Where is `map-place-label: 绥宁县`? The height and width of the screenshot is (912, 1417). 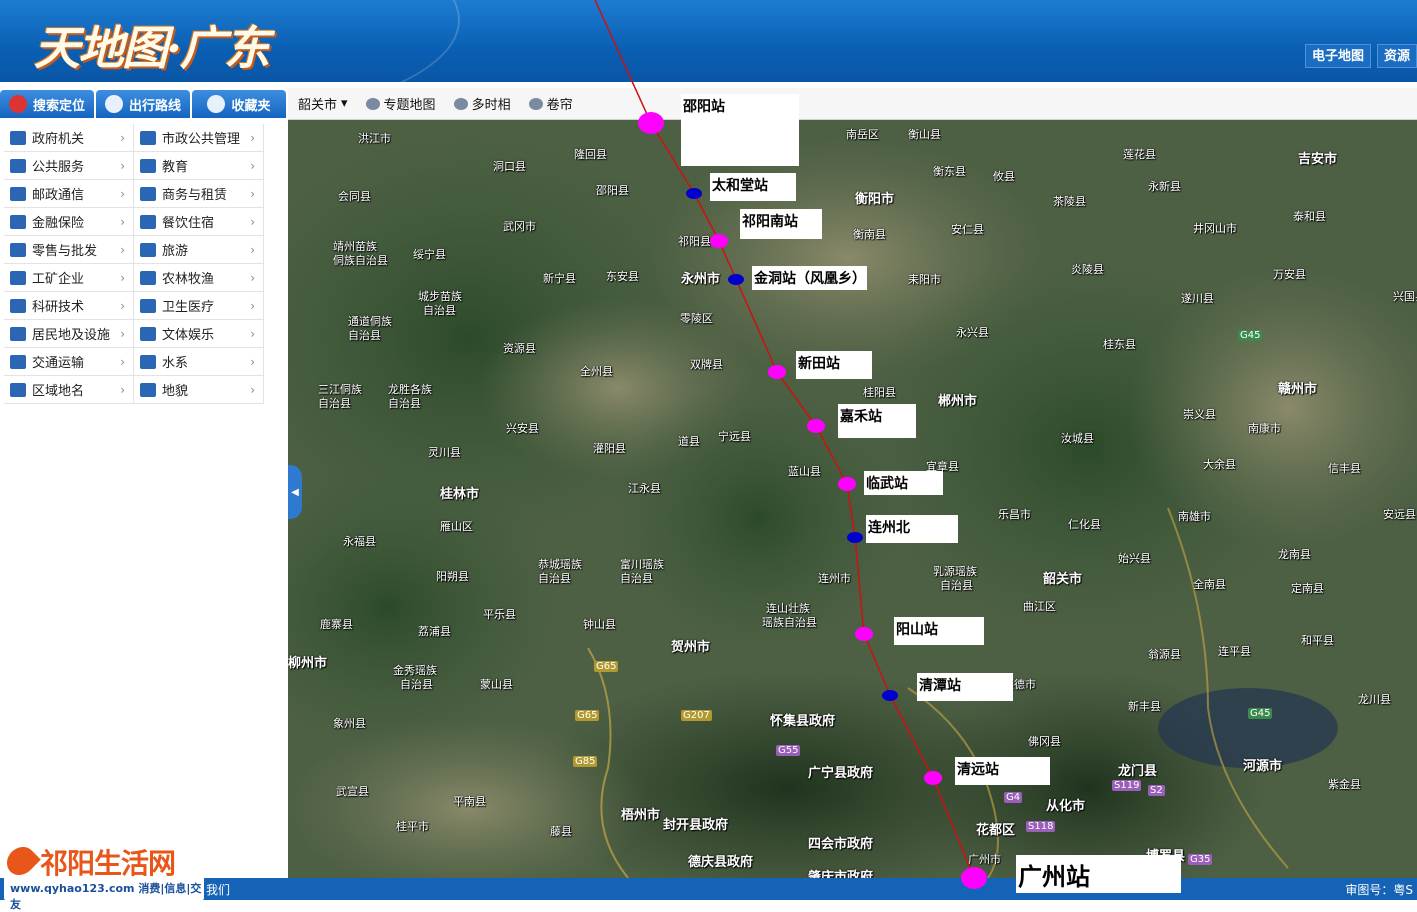
map-place-label: 绥宁县 is located at coordinates (429, 254).